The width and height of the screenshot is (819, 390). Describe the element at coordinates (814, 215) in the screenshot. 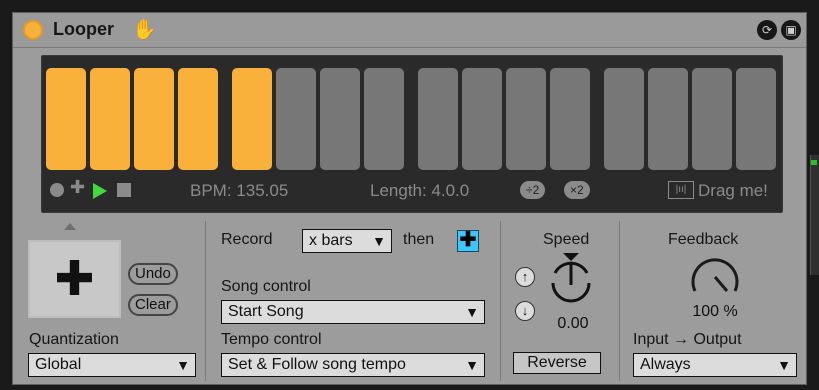

I see `side-scrollbar` at that location.